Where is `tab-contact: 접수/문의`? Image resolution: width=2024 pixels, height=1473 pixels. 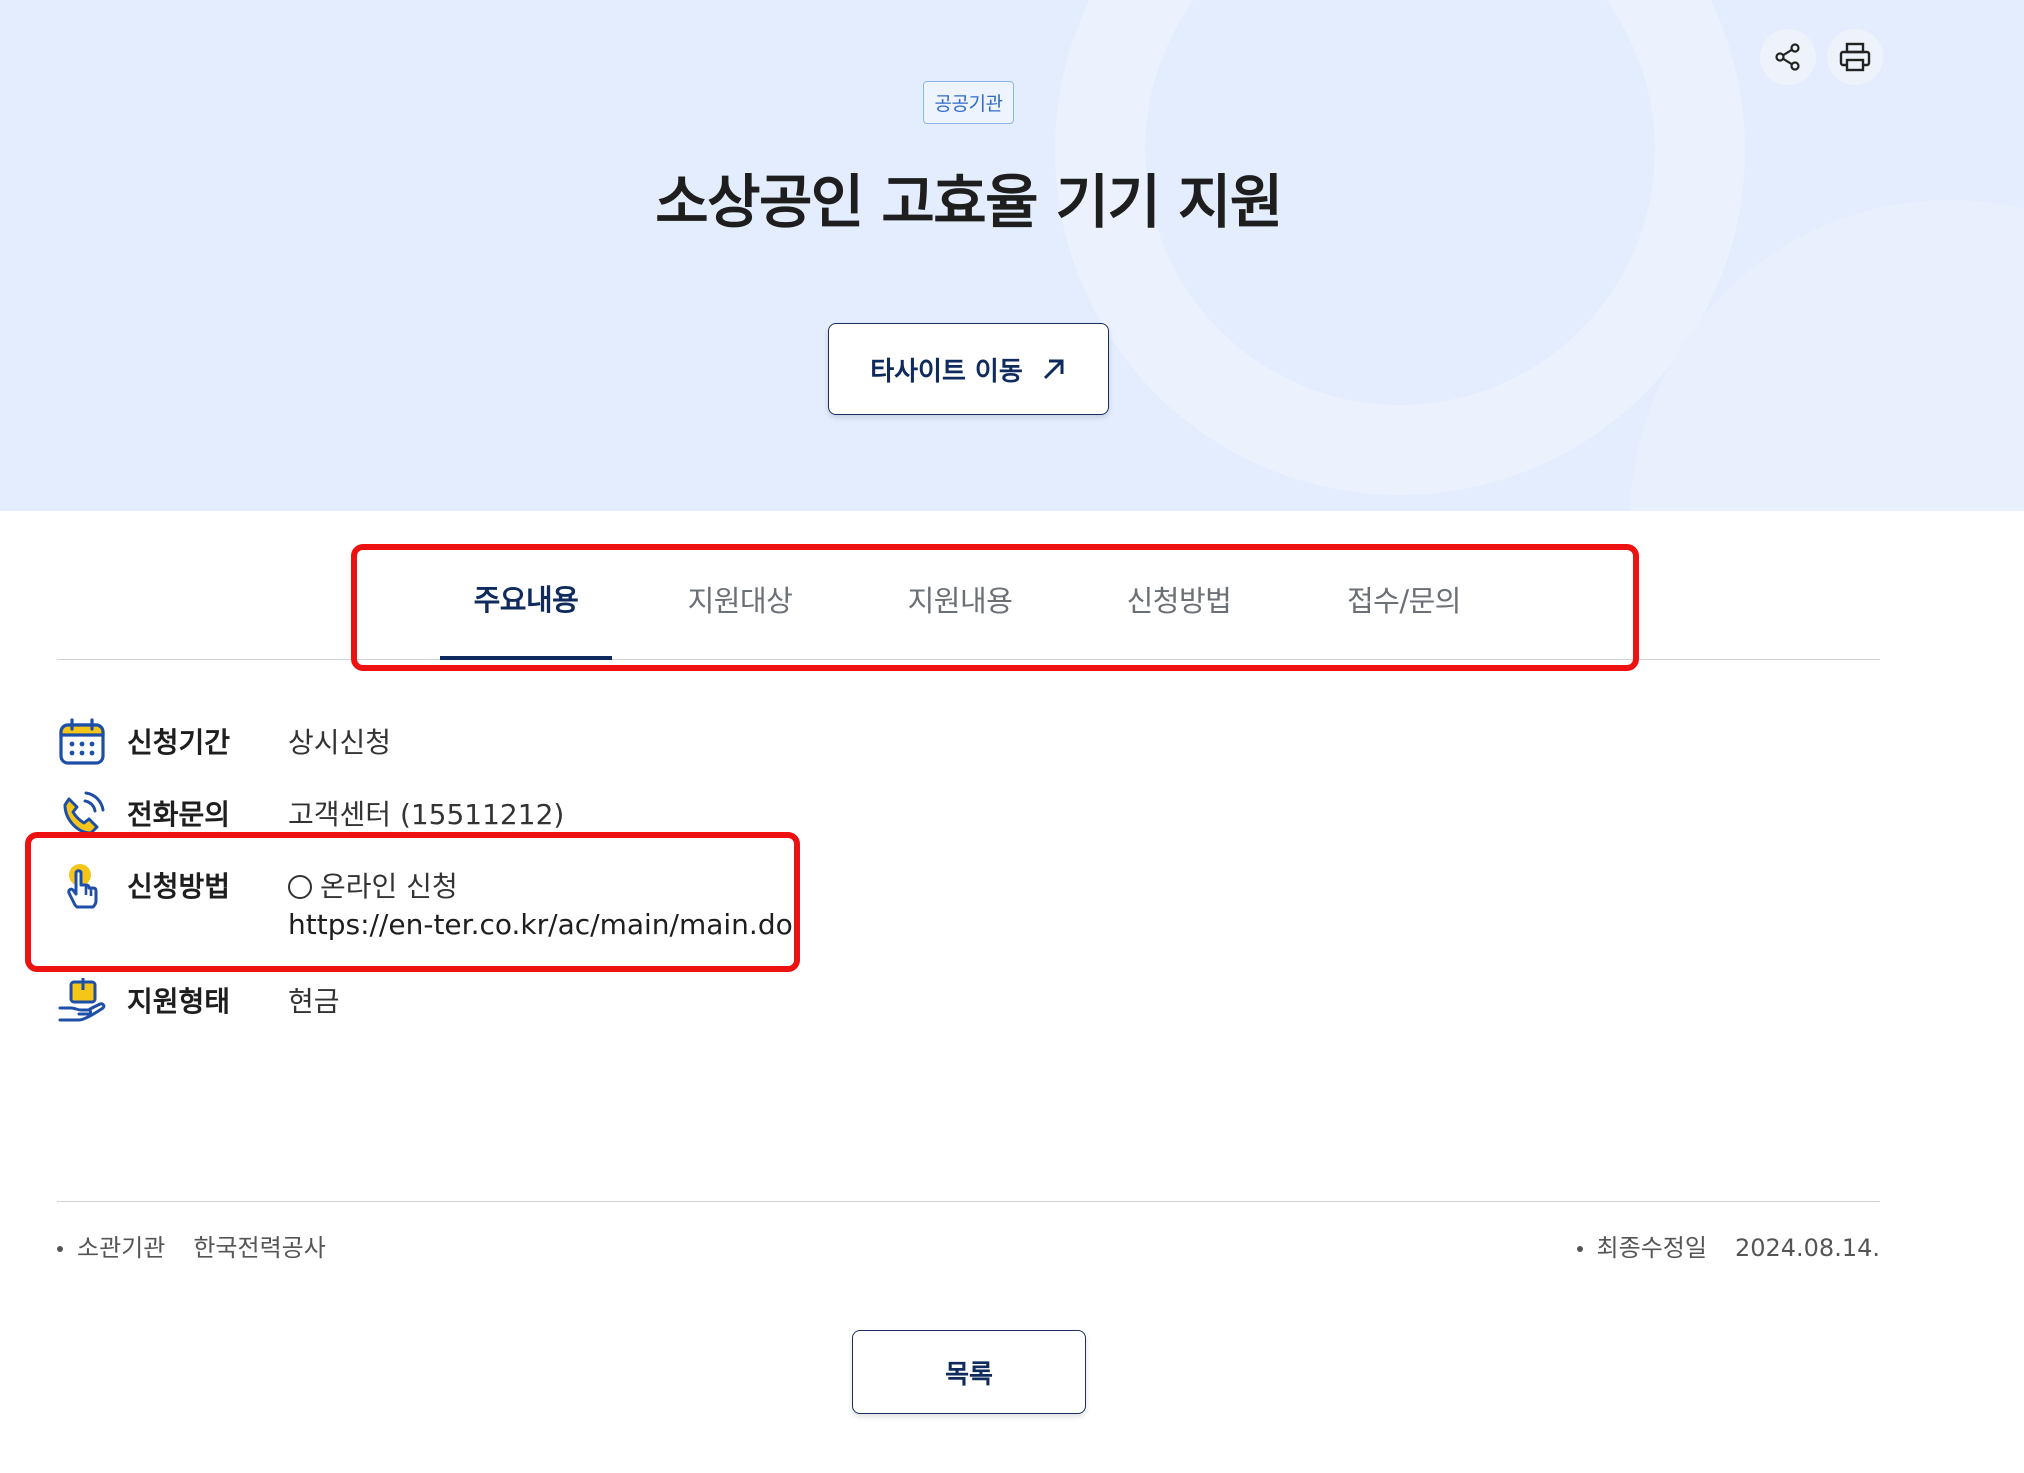
tab-contact: 접수/문의 is located at coordinates (1404, 598).